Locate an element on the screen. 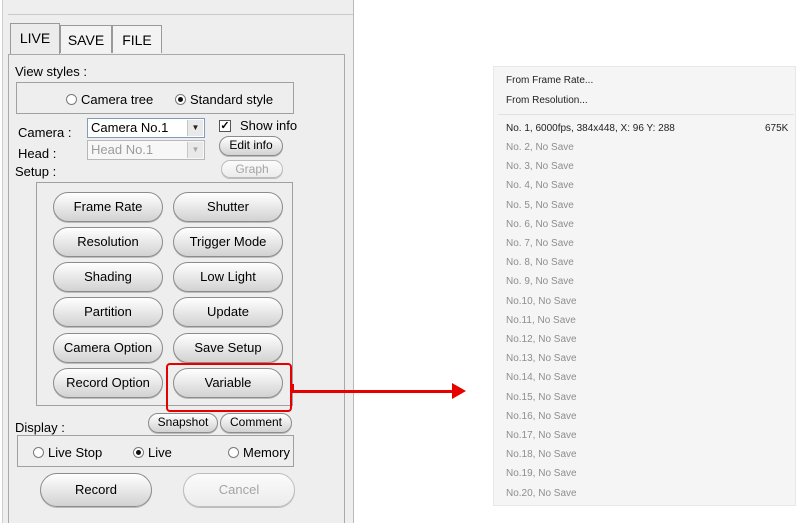  cancel-button: Cancel is located at coordinates (239, 490).